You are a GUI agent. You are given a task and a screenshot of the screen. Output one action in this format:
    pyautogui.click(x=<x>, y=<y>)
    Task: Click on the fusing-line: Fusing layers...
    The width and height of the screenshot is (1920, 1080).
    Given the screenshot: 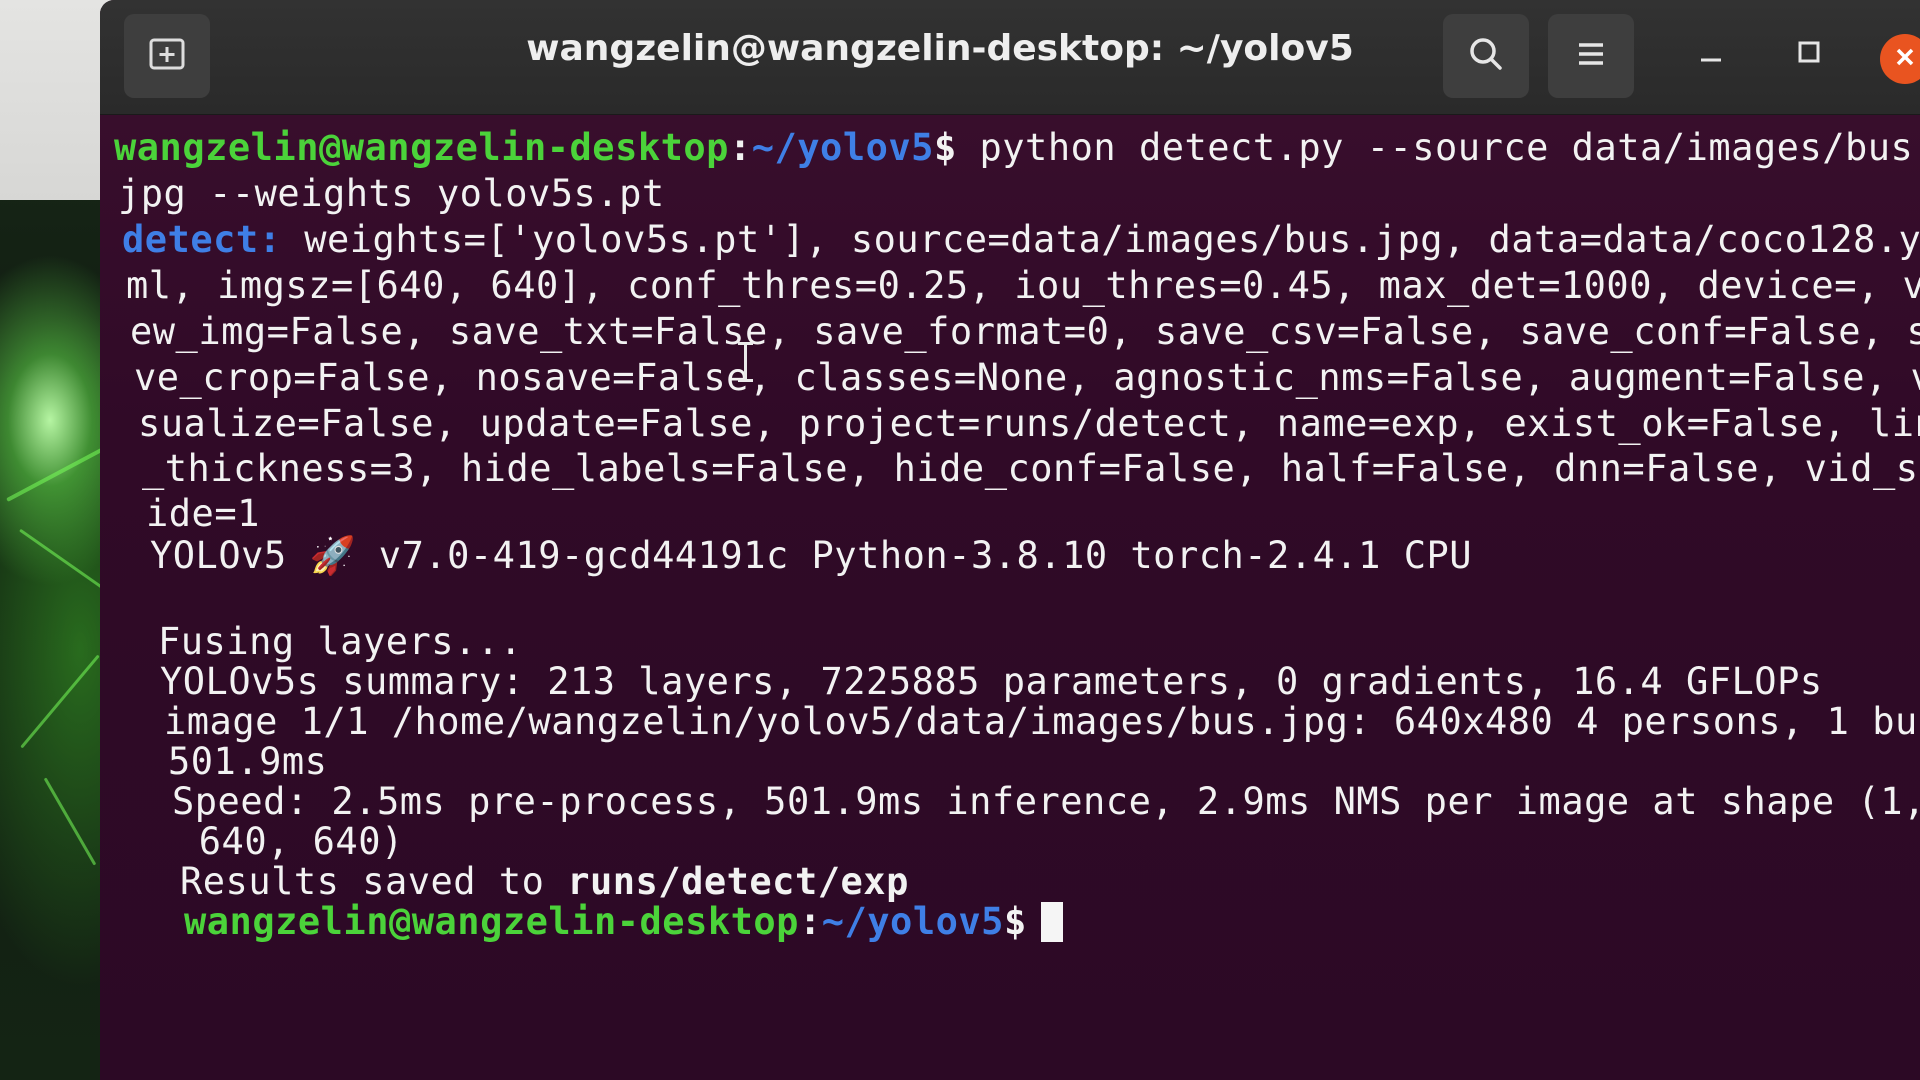 What is the action you would take?
    pyautogui.click(x=340, y=641)
    